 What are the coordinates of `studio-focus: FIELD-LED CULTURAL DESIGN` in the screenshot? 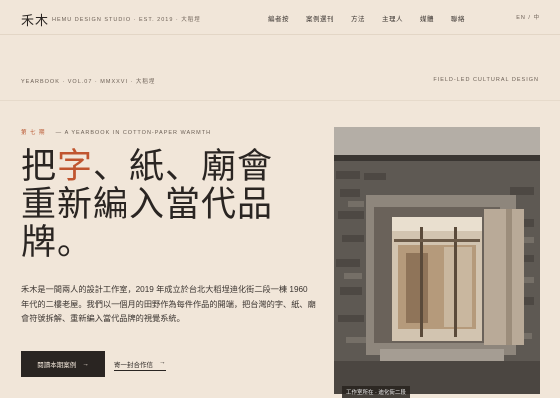 It's located at (486, 80).